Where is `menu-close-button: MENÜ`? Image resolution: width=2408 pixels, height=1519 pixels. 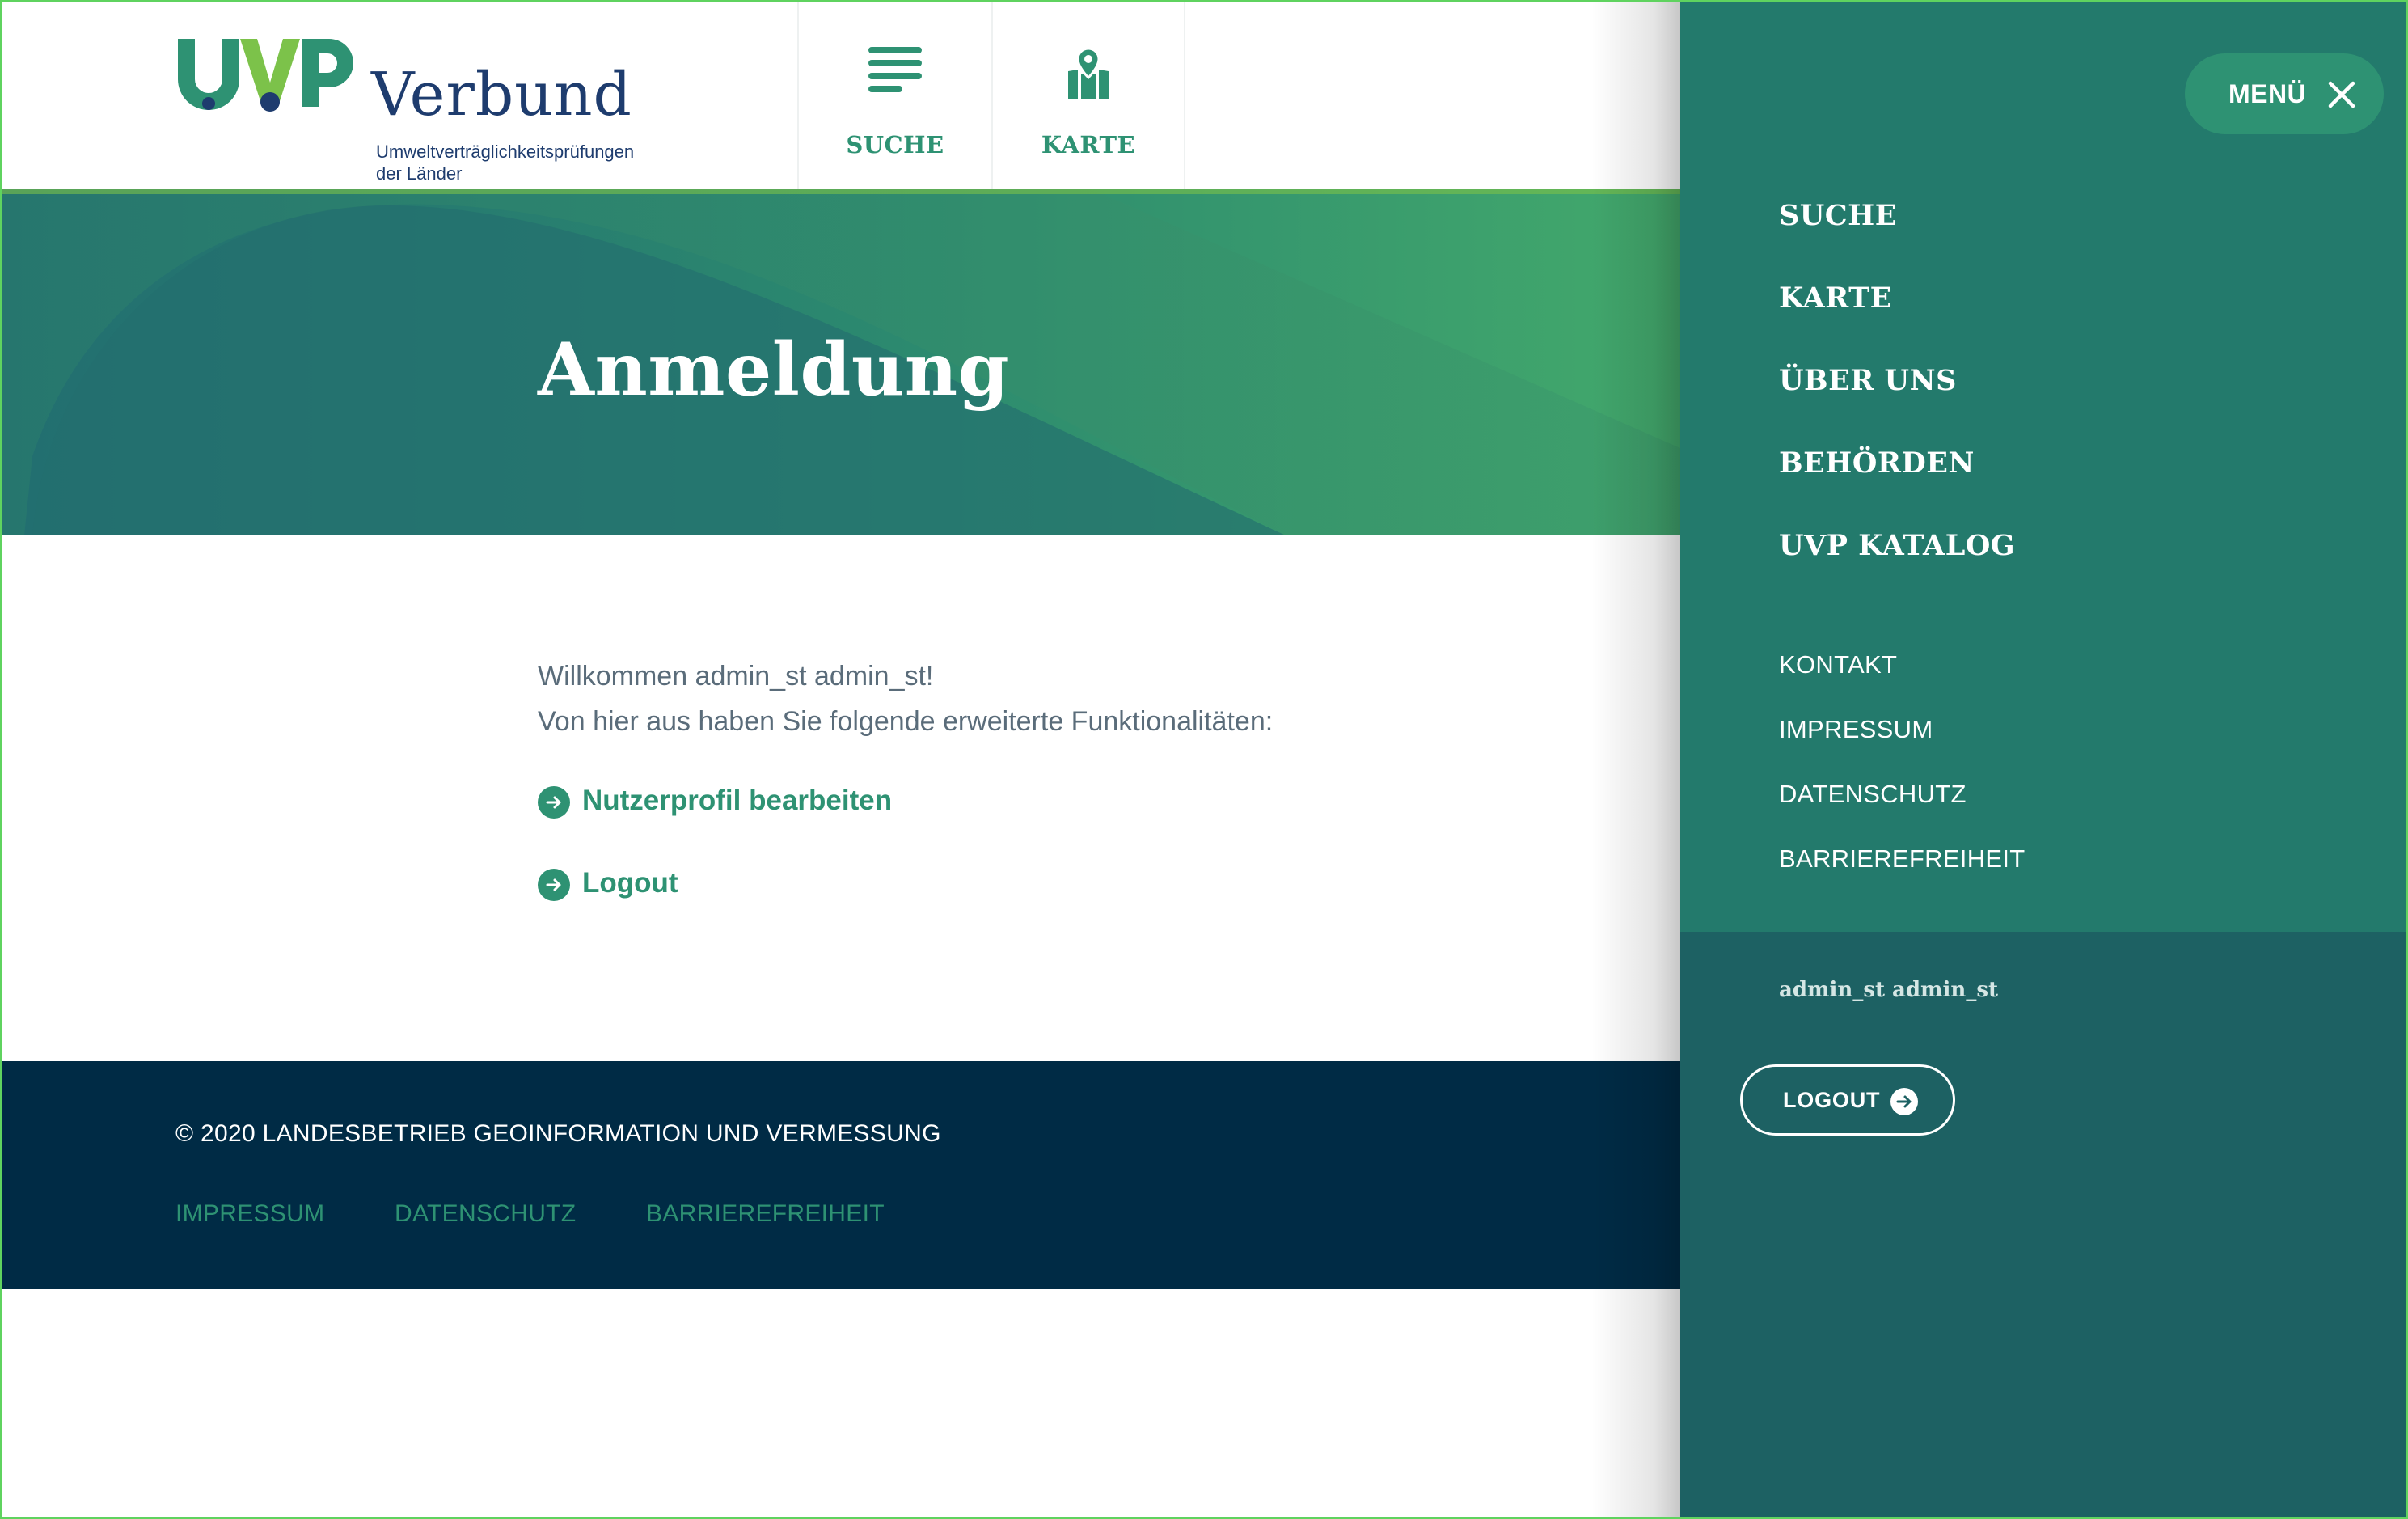 menu-close-button: MENÜ is located at coordinates (2284, 93).